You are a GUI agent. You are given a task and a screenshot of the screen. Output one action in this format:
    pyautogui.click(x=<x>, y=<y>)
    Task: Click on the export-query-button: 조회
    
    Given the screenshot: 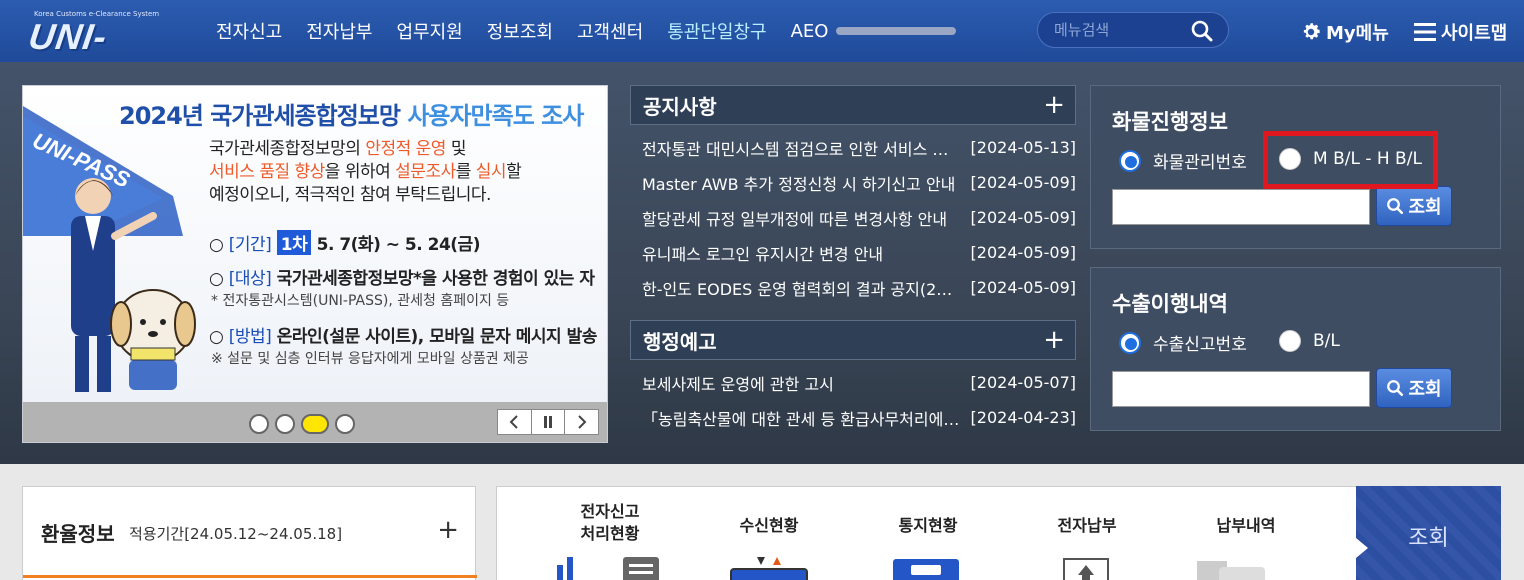 What is the action you would take?
    pyautogui.click(x=1414, y=388)
    